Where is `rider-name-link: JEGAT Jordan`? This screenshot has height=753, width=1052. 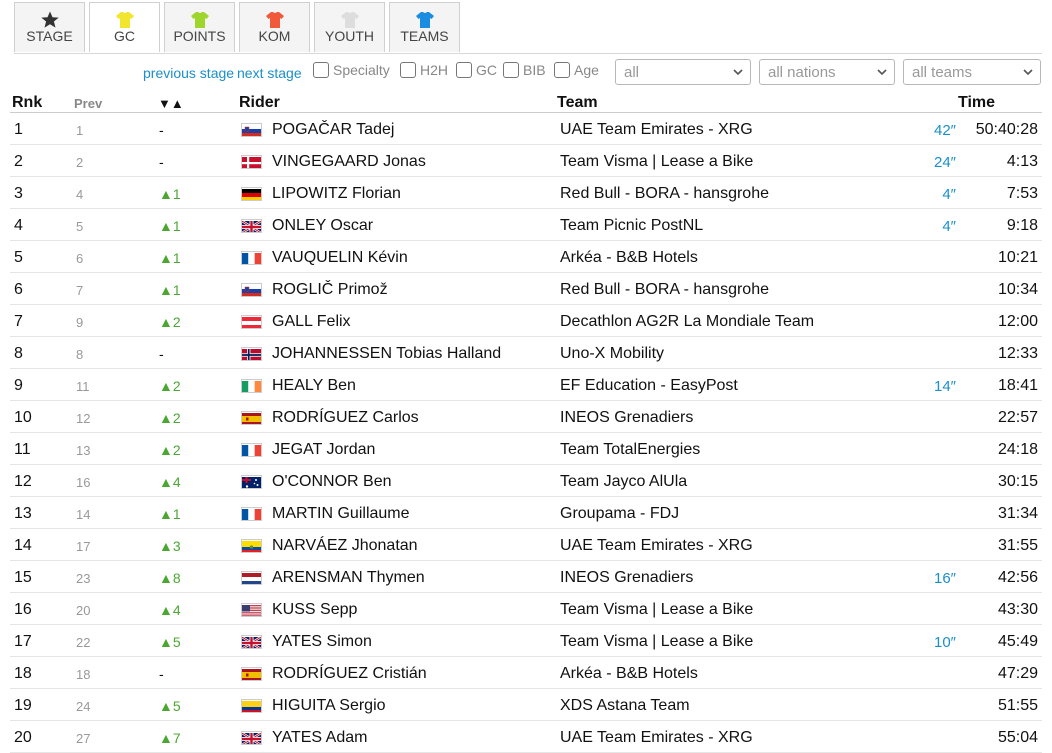 rider-name-link: JEGAT Jordan is located at coordinates (323, 450).